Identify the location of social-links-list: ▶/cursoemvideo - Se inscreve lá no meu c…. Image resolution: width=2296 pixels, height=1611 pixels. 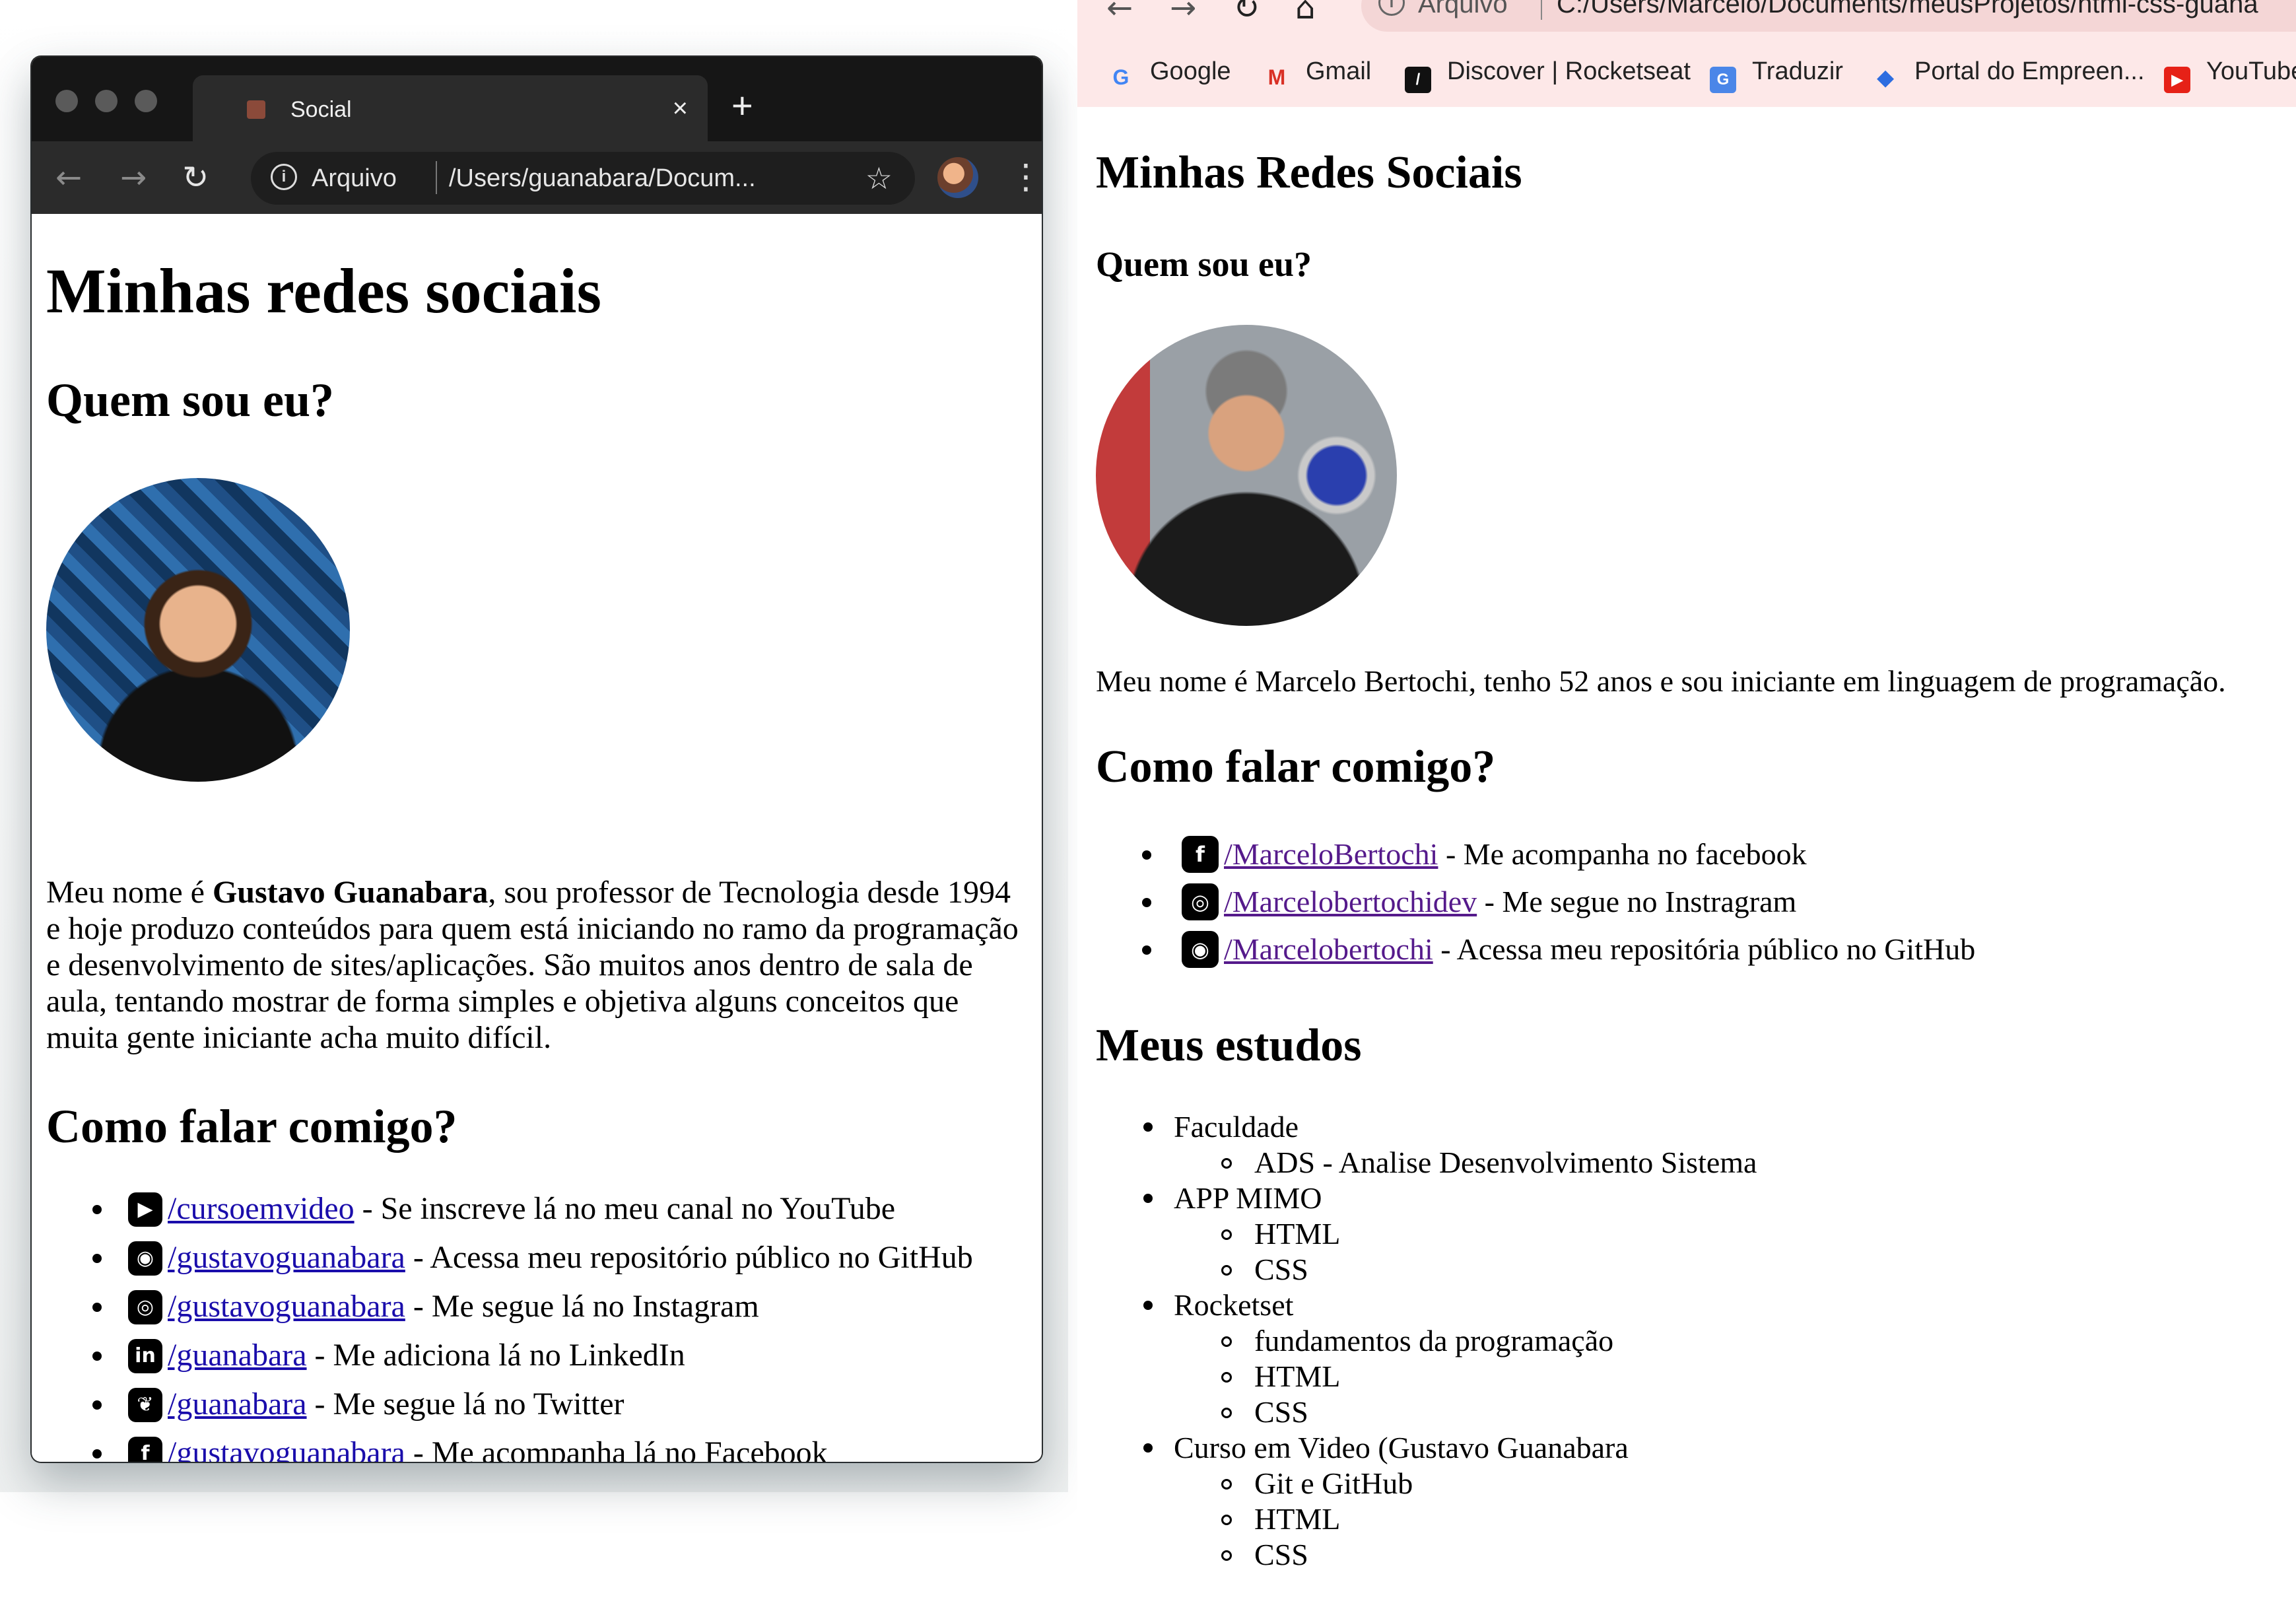
(509, 1323).